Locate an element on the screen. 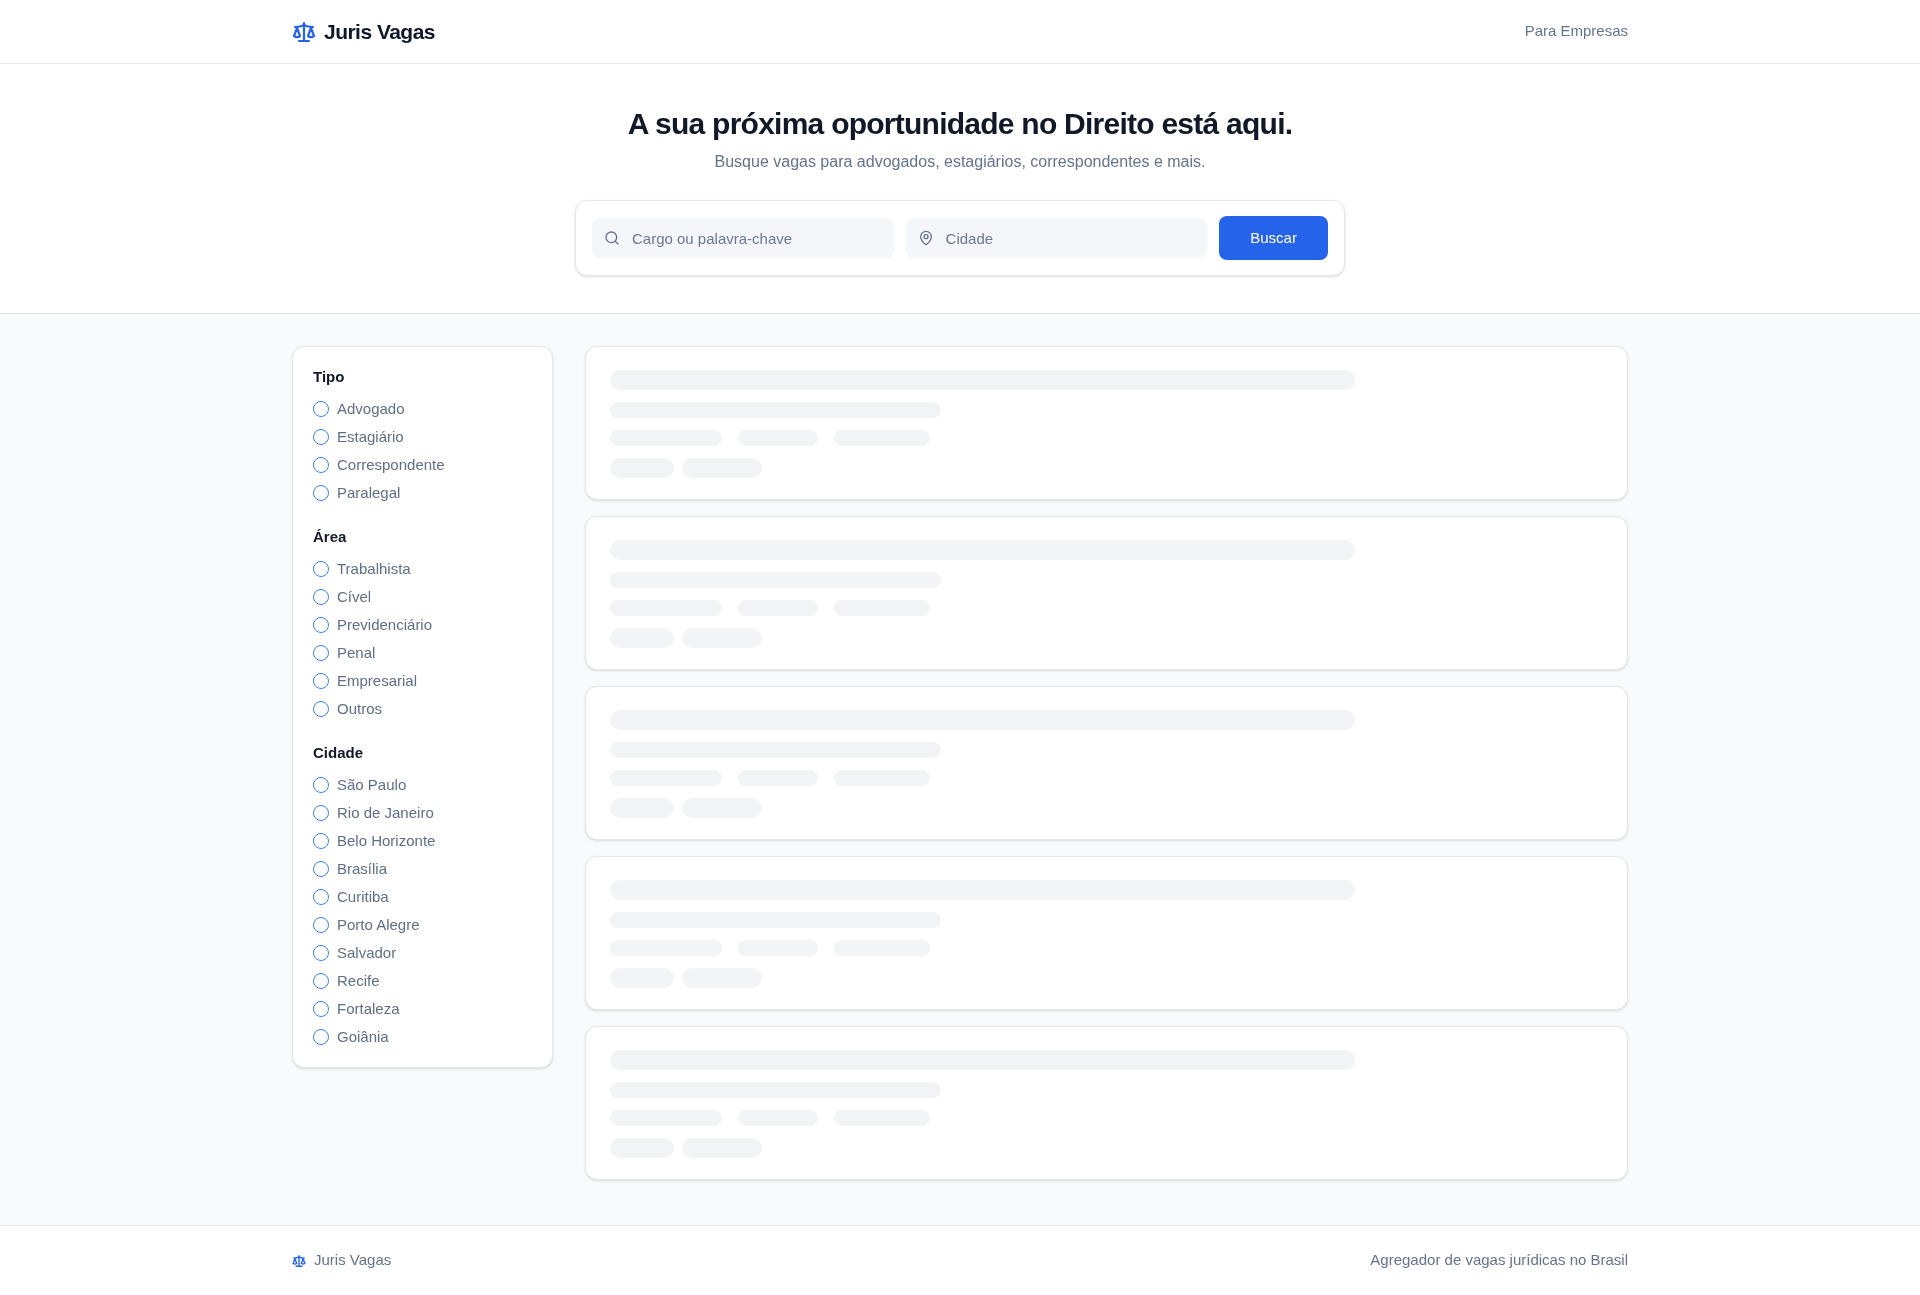  nav-link: Para Empresas is located at coordinates (1576, 31).